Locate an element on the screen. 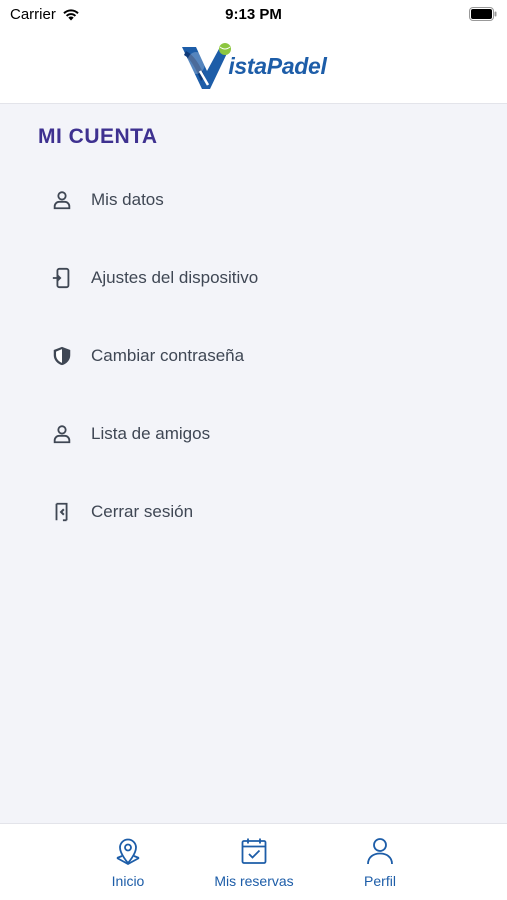 This screenshot has height=900, width=507. shield-icon is located at coordinates (62, 356).